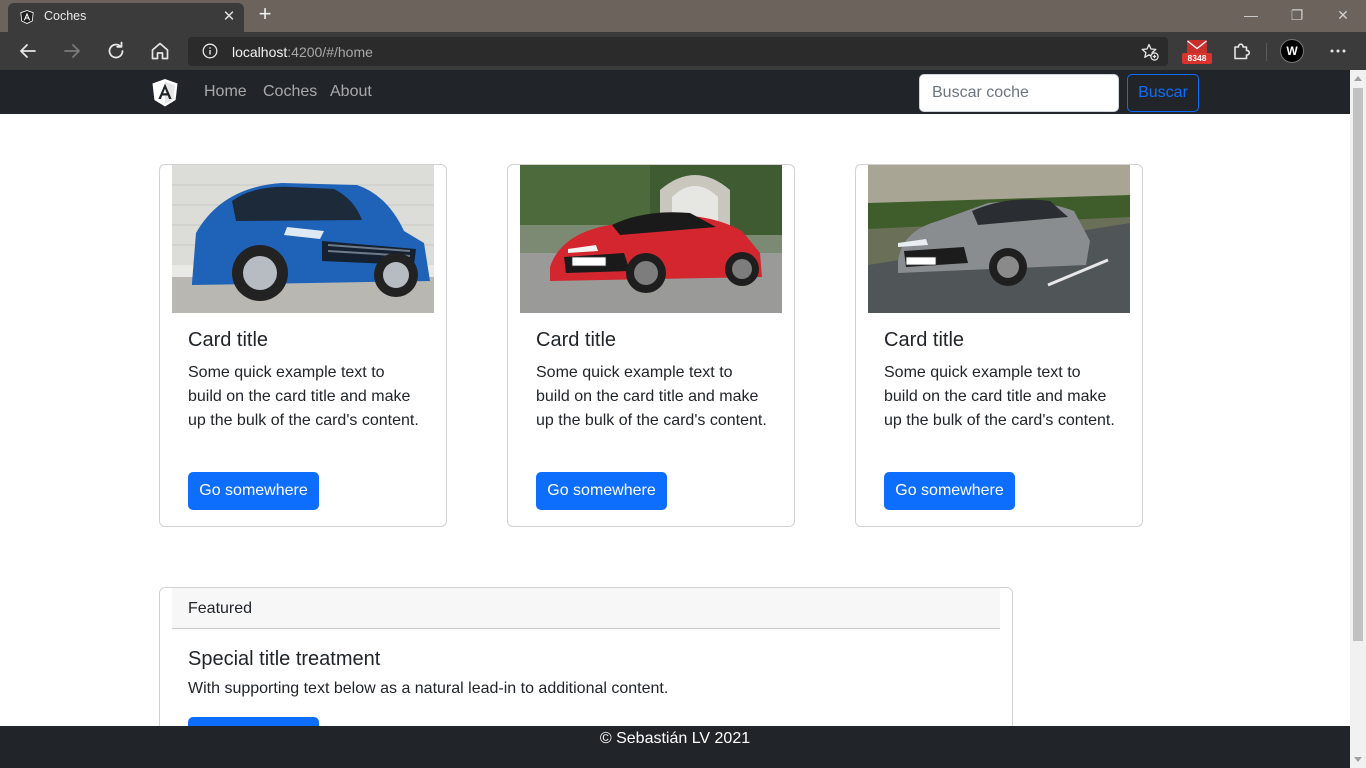  I want to click on featured-card-header: Featured, so click(586, 608).